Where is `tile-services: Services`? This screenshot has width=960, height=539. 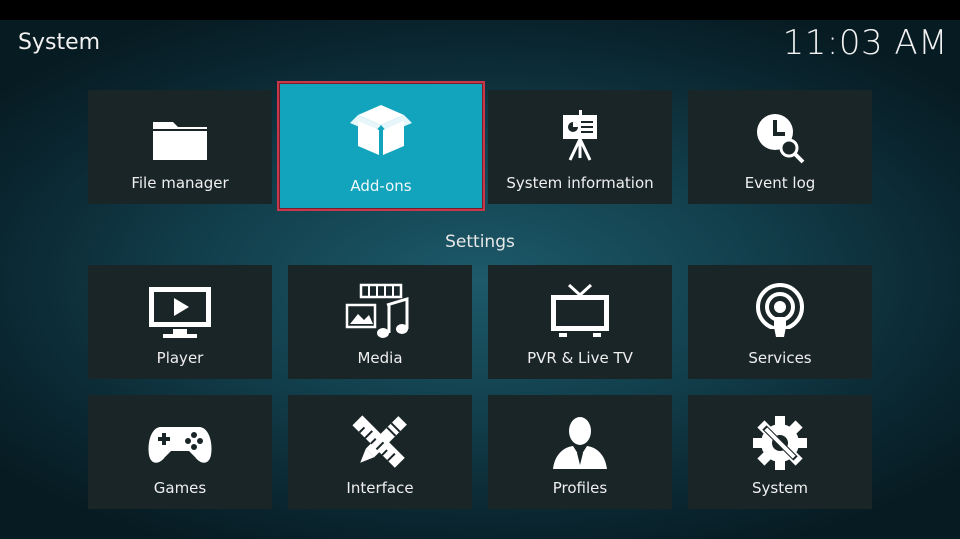
tile-services: Services is located at coordinates (780, 322).